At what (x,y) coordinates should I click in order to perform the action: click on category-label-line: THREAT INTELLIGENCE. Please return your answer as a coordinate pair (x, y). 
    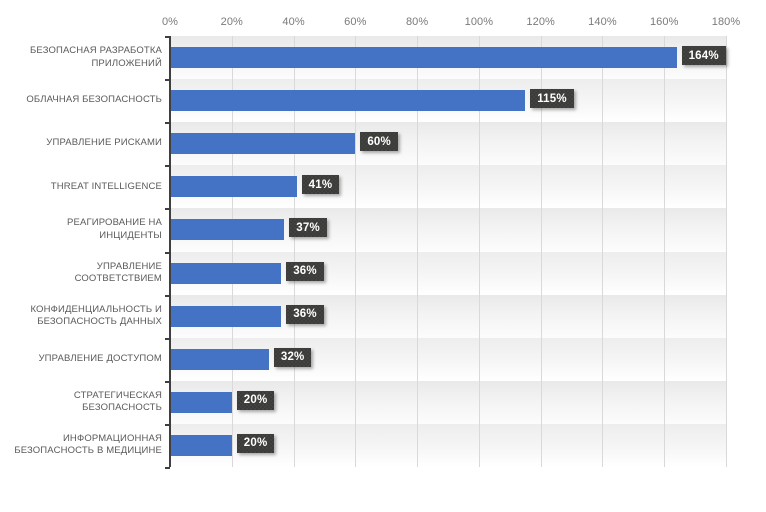
    Looking at the image, I should click on (106, 186).